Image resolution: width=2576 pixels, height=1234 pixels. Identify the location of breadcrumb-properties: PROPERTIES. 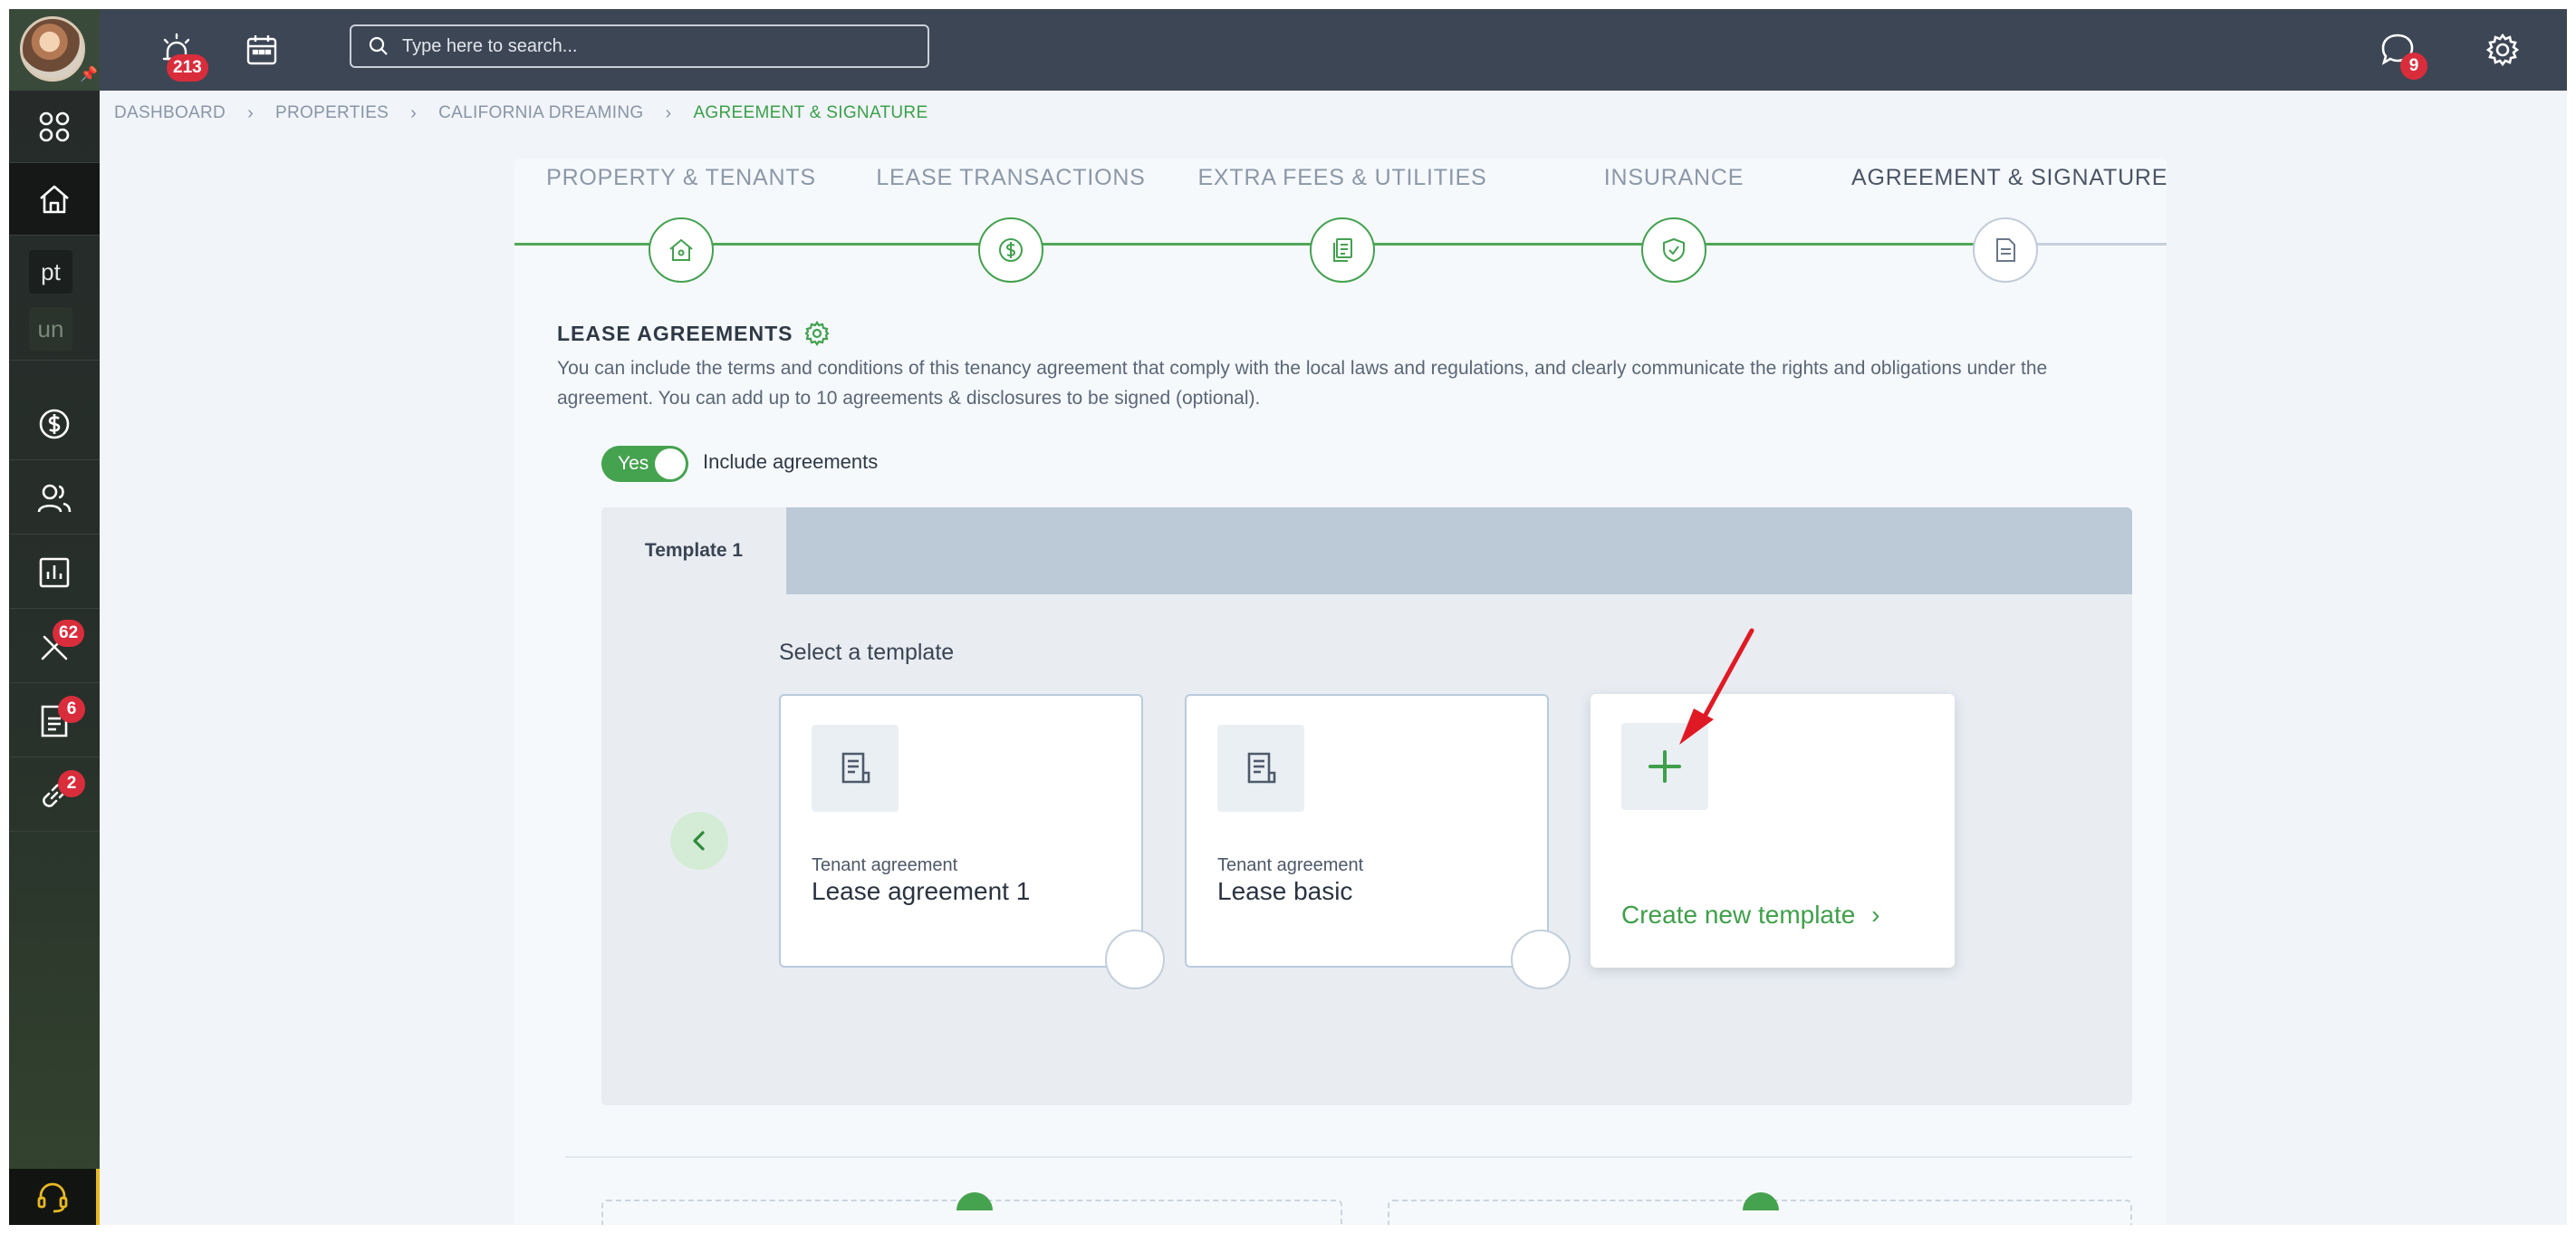
(332, 113).